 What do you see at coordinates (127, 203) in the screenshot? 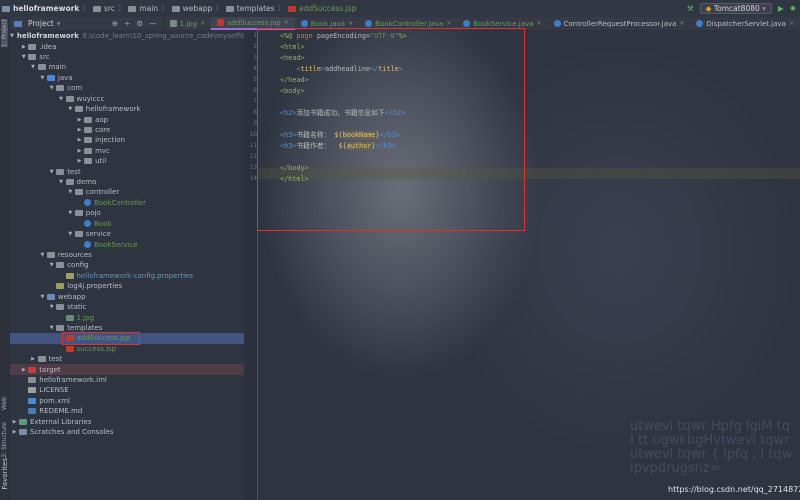
I see `tree-item: BookController` at bounding box center [127, 203].